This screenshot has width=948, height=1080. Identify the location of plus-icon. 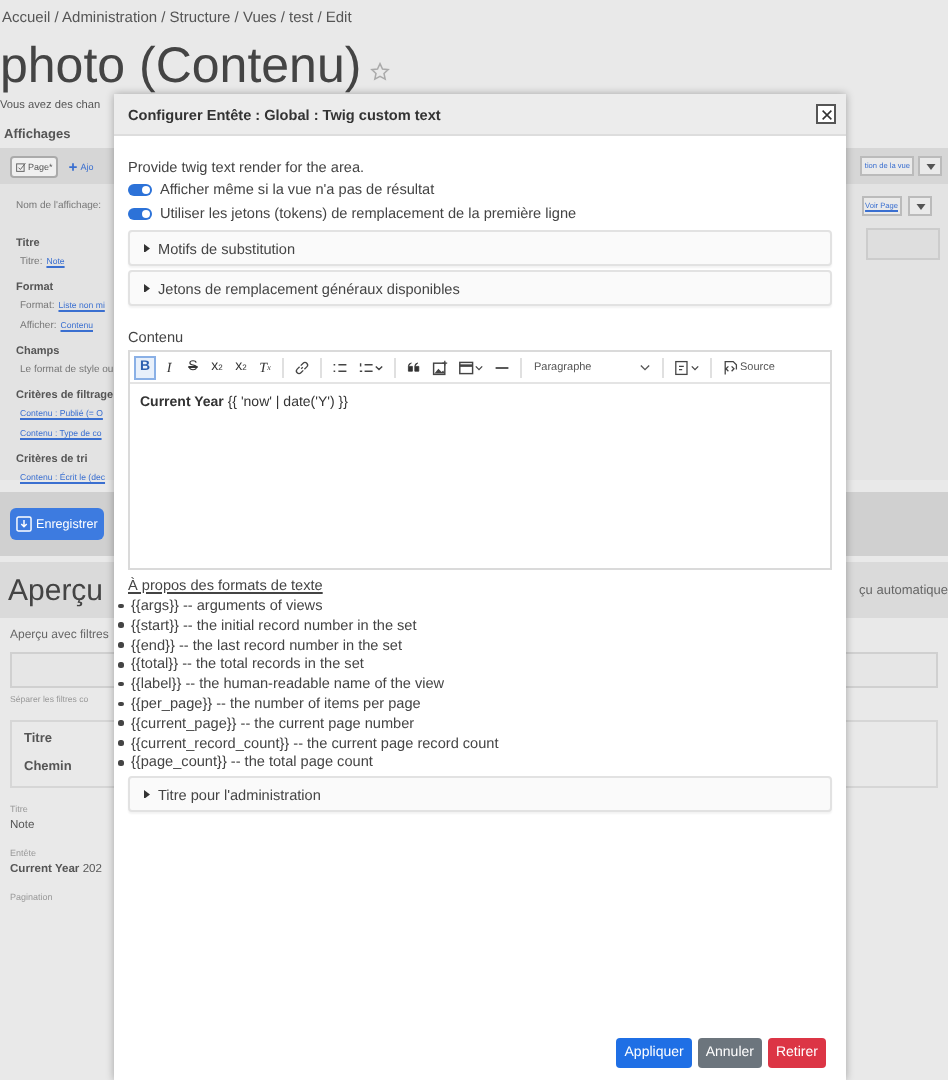
(73, 166).